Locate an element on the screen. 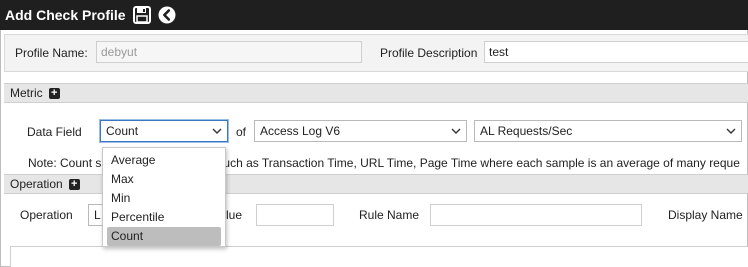 This screenshot has height=267, width=748. metric-section-label: Metric is located at coordinates (26, 93).